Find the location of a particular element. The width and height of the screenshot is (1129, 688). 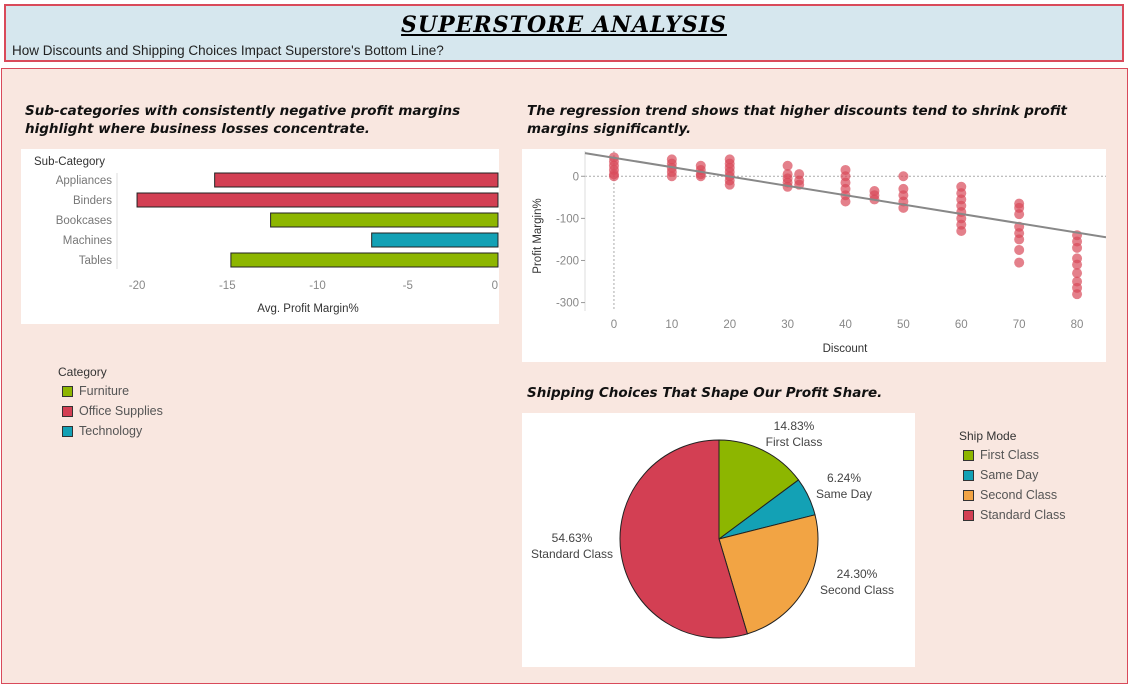

bar-category-label: Tables is located at coordinates (95, 261).